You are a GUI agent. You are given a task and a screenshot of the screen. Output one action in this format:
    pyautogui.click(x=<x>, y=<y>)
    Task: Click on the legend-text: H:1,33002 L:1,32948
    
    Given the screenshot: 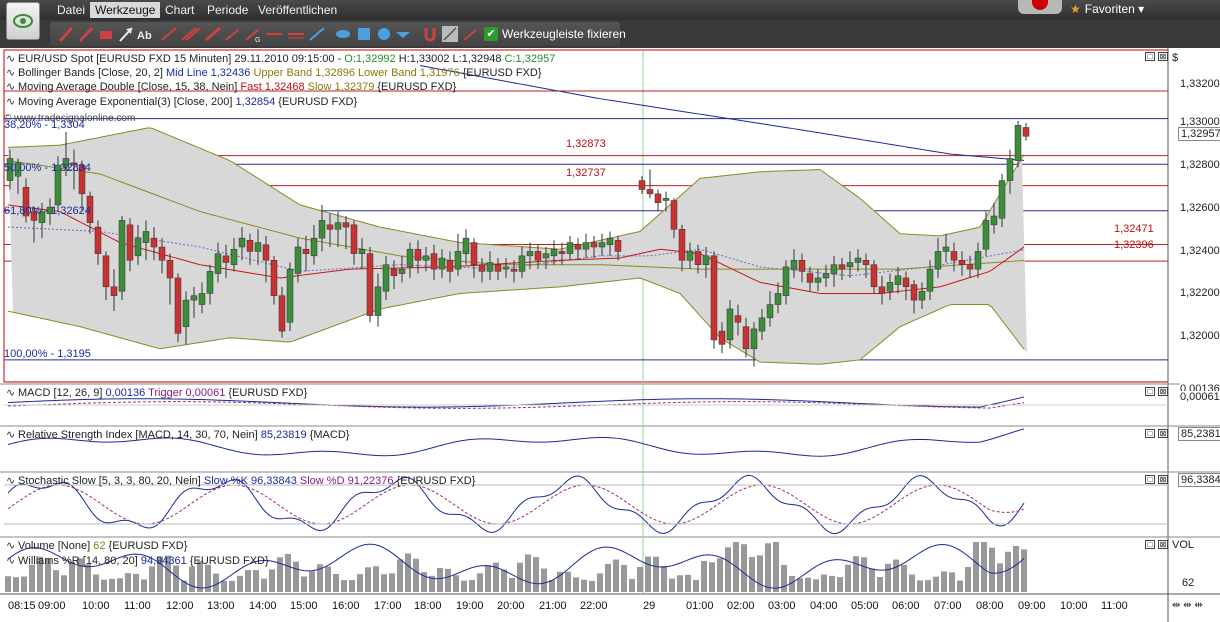 What is the action you would take?
    pyautogui.click(x=450, y=59)
    